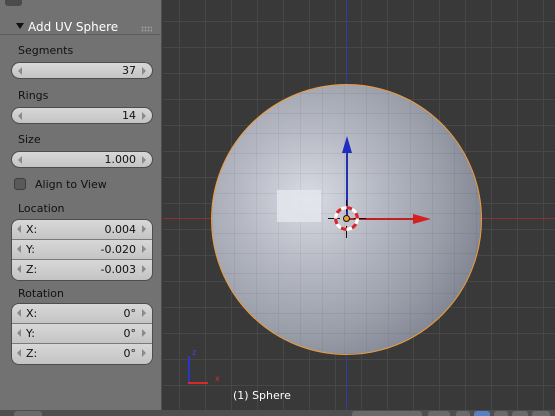 This screenshot has height=416, width=555. I want to click on header-menu-button, so click(387, 413).